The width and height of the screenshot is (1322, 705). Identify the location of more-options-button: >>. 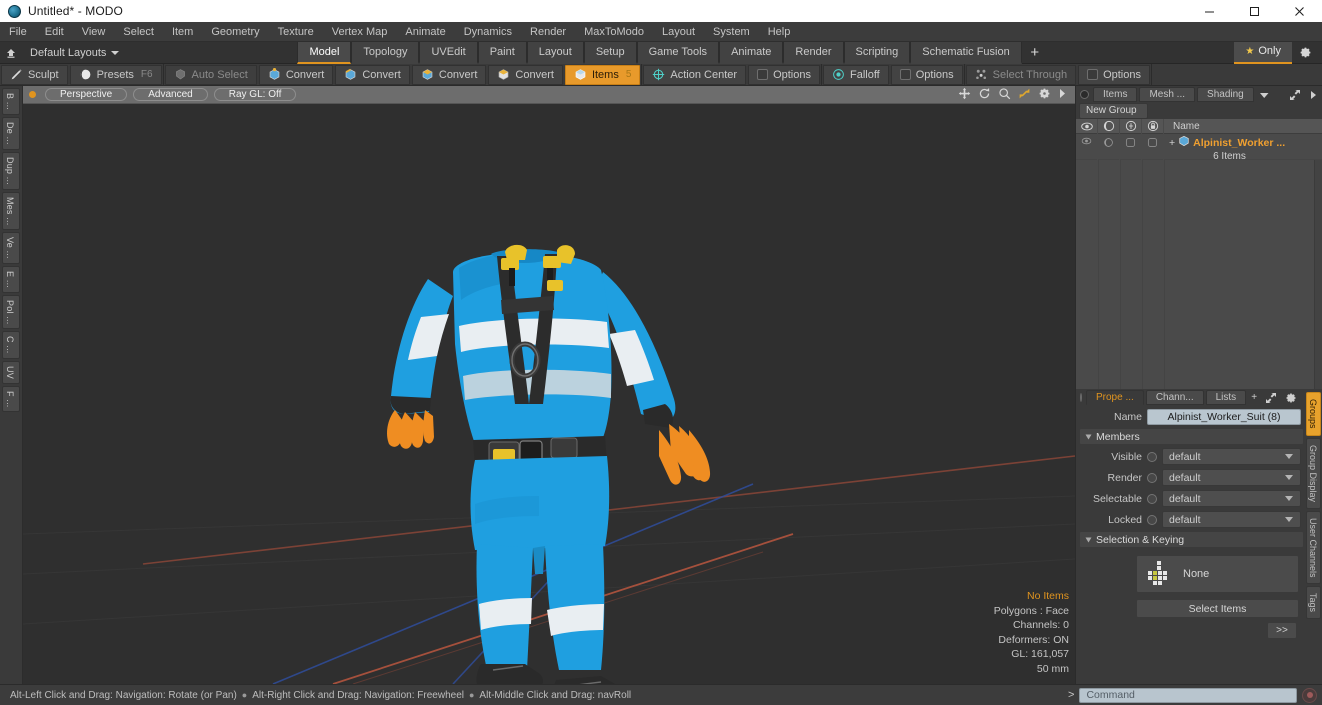
(1282, 630).